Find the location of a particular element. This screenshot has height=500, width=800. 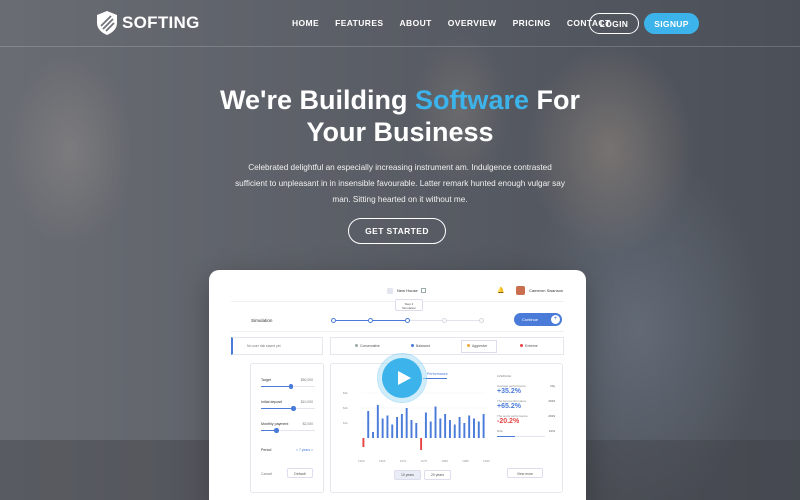

risk-aggresive-label: Aggresive is located at coordinates (480, 346).